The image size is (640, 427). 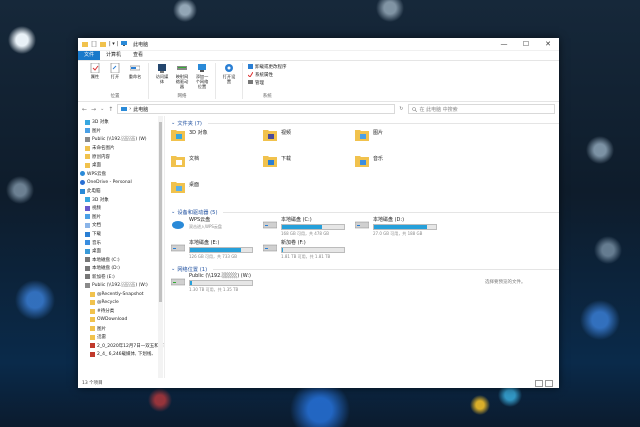 I want to click on nav-item: @Recently-Snapshot, so click(x=121, y=294).